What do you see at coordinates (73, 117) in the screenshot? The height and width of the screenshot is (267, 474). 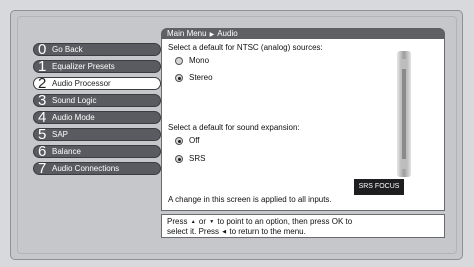 I see `menu-item-label: Audio Mode` at bounding box center [73, 117].